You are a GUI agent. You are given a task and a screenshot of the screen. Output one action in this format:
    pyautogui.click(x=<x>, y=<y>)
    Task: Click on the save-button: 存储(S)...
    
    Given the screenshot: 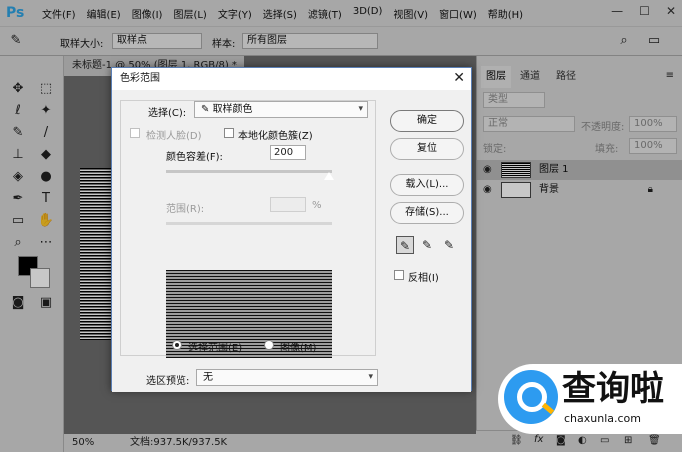 What is the action you would take?
    pyautogui.click(x=427, y=213)
    